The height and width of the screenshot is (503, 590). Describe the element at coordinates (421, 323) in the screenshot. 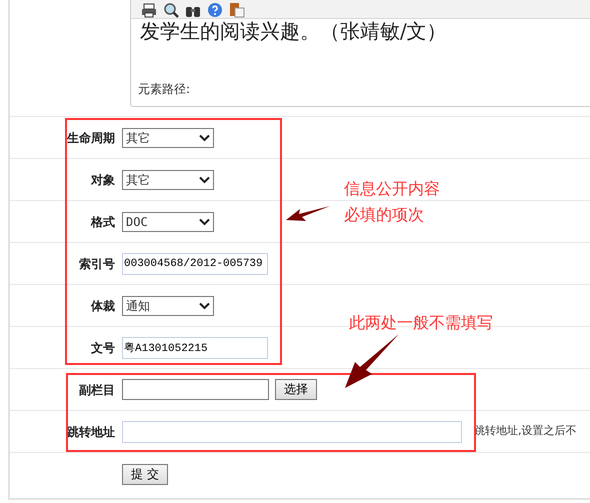

I see `annotation-text: 此两处一般不需填写` at that location.